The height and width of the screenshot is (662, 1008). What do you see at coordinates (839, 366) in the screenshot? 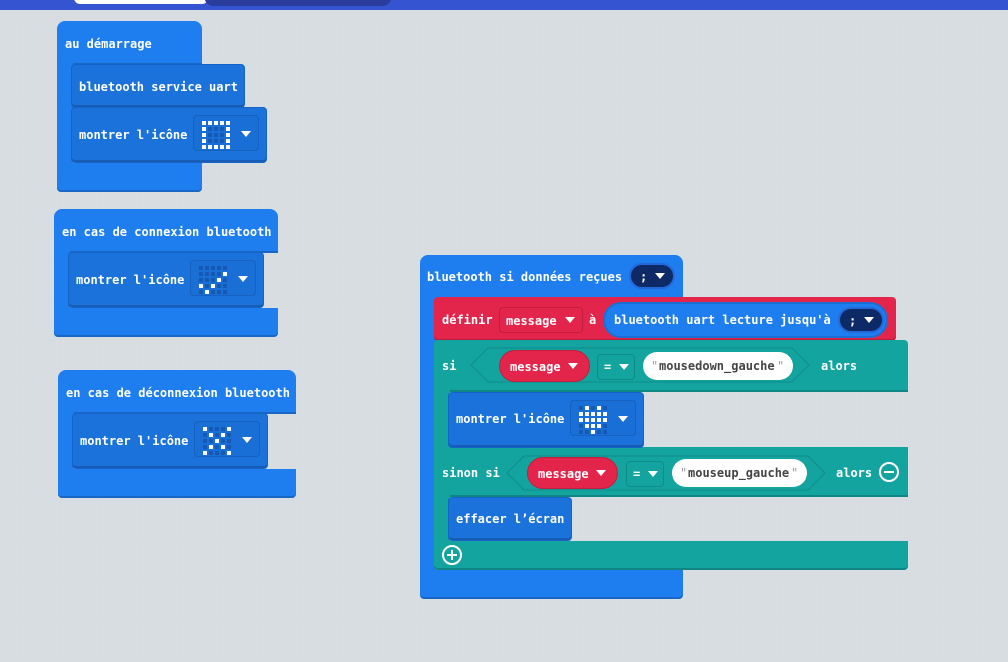
I see `then-label: alors` at bounding box center [839, 366].